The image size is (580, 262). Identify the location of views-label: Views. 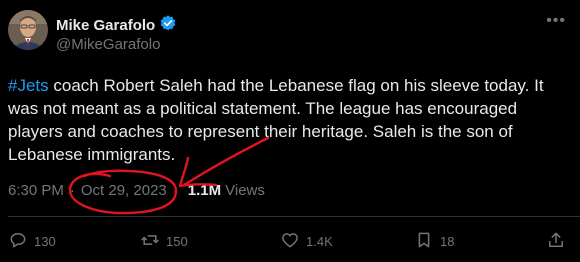
(245, 190).